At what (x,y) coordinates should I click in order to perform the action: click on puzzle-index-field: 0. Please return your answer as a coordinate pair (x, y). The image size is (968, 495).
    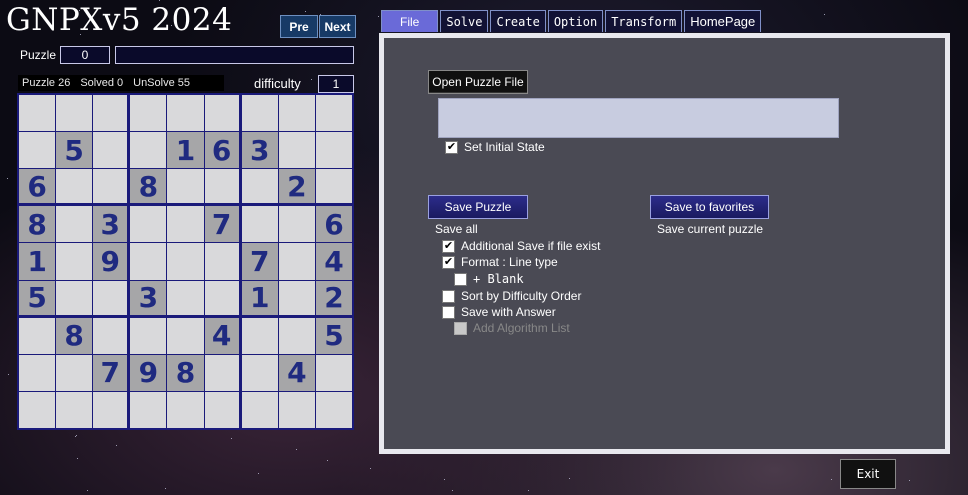
    Looking at the image, I should click on (85, 55).